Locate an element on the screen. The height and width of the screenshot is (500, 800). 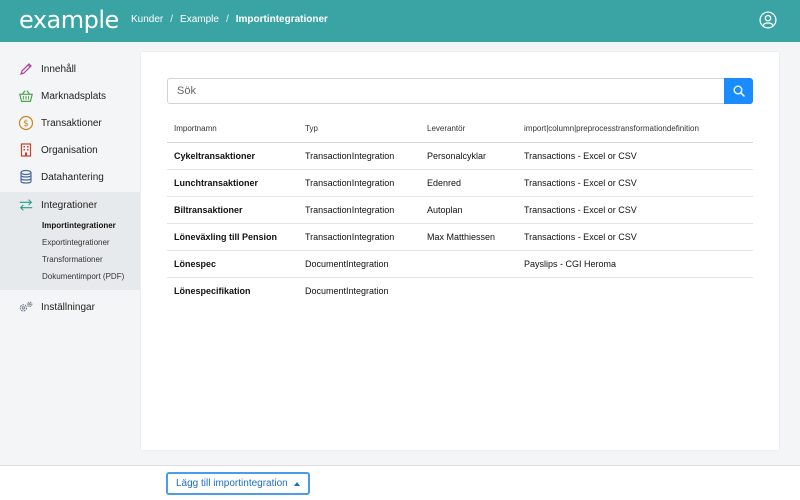
search-input is located at coordinates (445, 91).